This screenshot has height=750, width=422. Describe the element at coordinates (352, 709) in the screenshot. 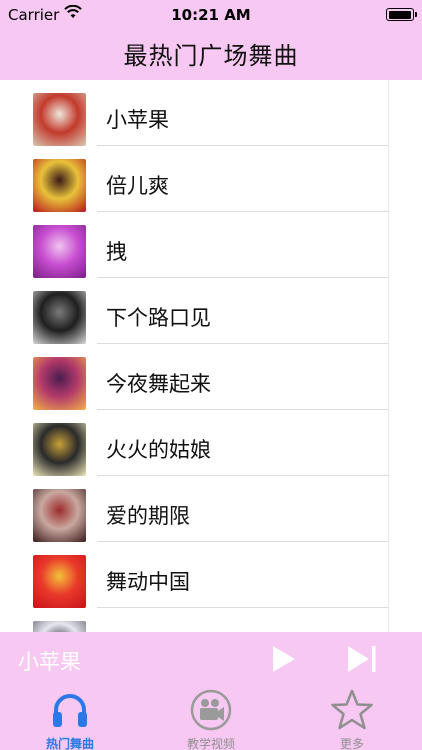

I see `star-icon` at that location.